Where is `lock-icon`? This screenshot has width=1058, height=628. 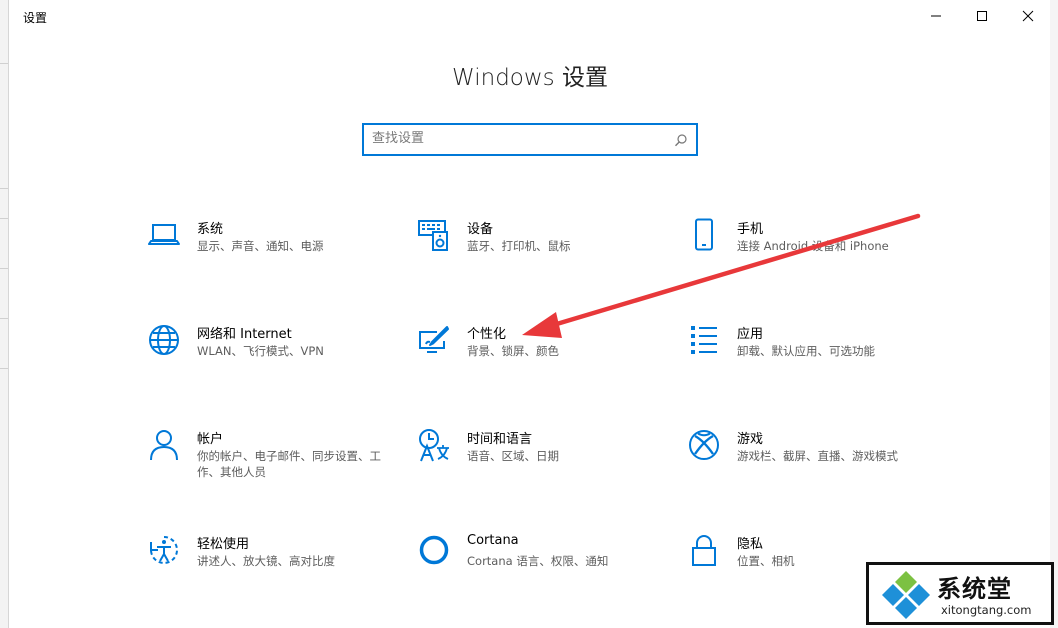
lock-icon is located at coordinates (704, 550).